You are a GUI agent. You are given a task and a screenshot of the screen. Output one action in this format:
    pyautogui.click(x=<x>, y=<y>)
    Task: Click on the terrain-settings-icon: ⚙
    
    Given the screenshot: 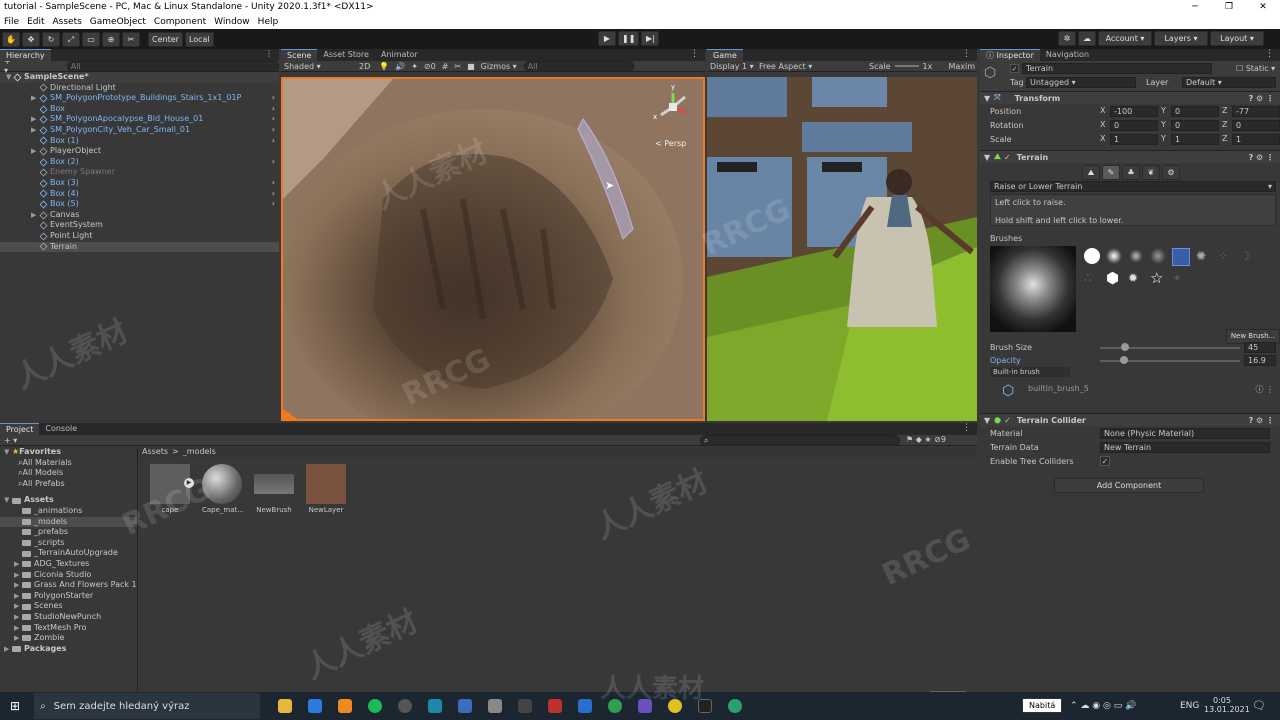 What is the action you would take?
    pyautogui.click(x=1171, y=172)
    